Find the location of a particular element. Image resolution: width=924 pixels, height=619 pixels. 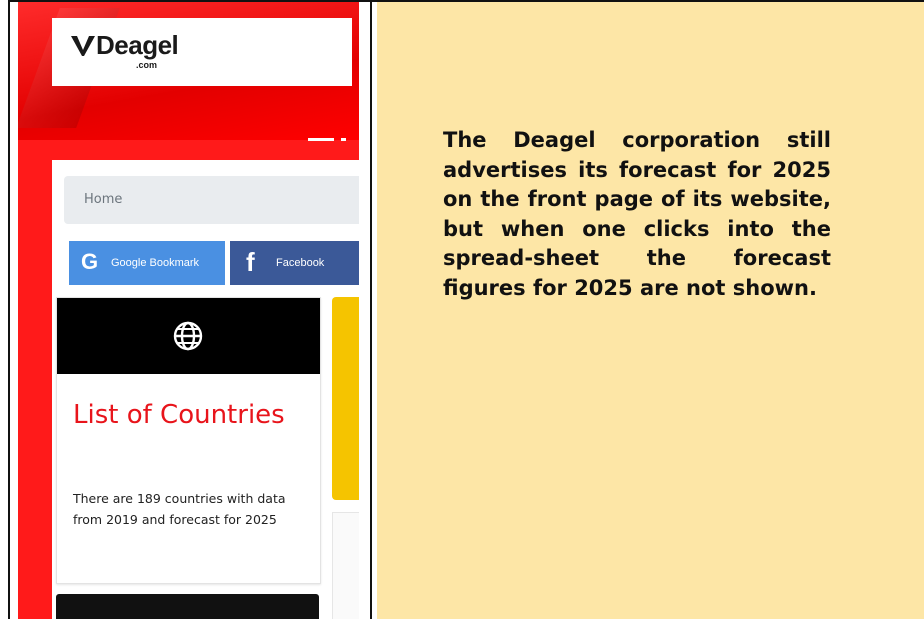

google-bookmark-button: G Google Bookmark is located at coordinates (147, 263).